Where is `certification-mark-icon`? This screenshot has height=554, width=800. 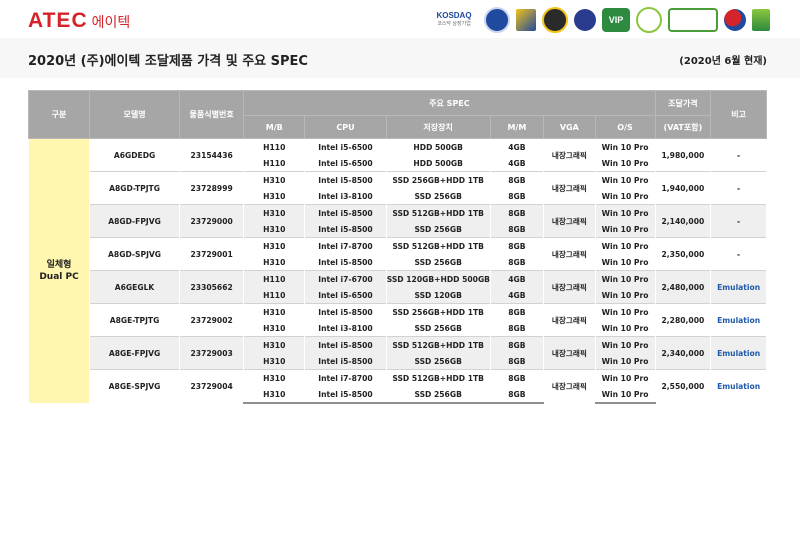
certification-mark-icon is located at coordinates (526, 20).